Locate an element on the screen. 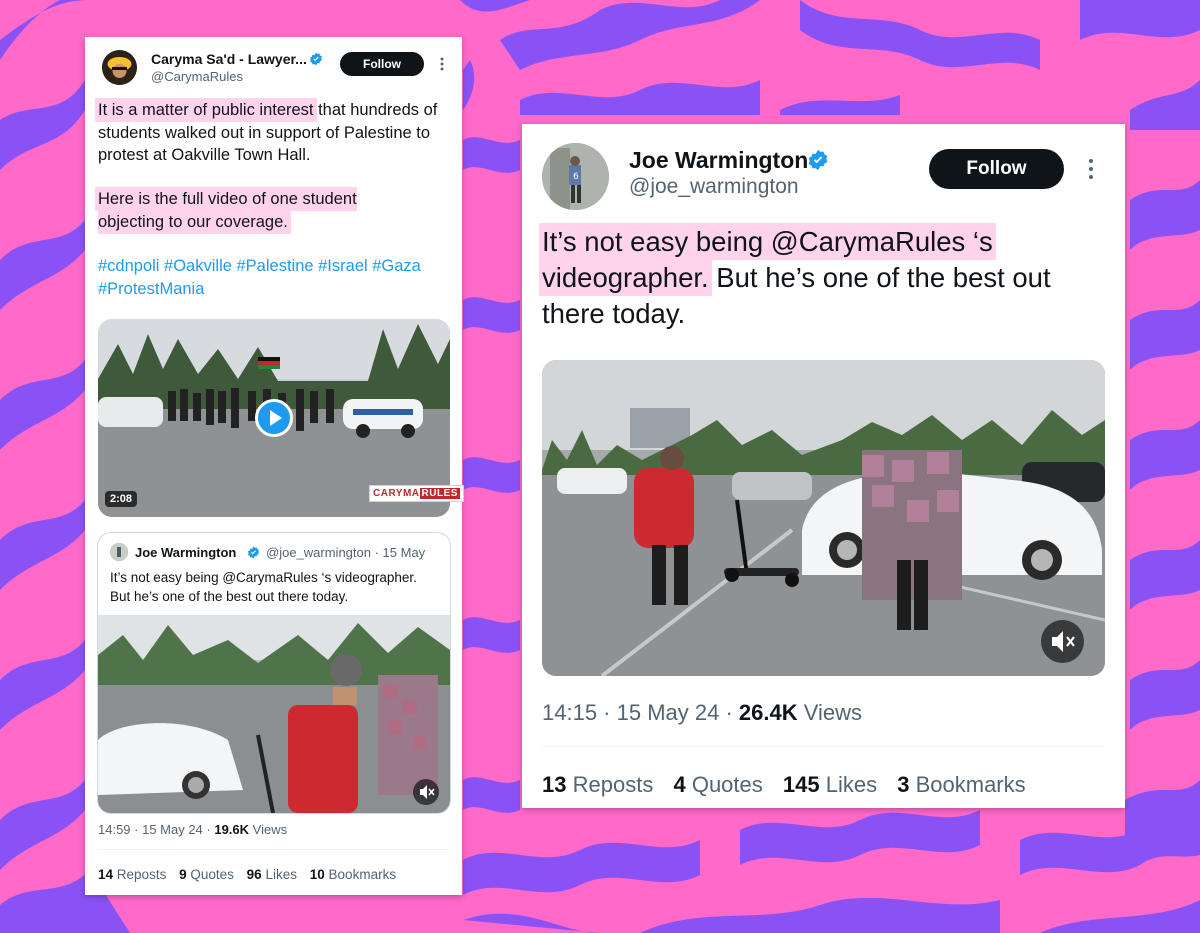 This screenshot has height=933, width=1200. video-duration: 2:08 is located at coordinates (121, 499).